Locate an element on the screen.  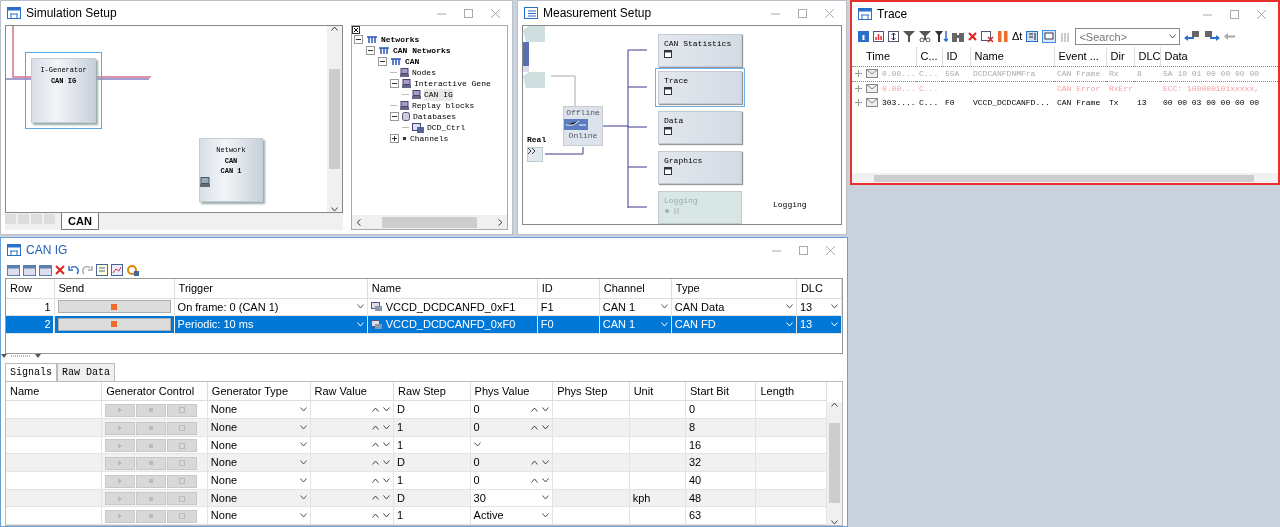
column-header: Trigger is located at coordinates (271, 288).